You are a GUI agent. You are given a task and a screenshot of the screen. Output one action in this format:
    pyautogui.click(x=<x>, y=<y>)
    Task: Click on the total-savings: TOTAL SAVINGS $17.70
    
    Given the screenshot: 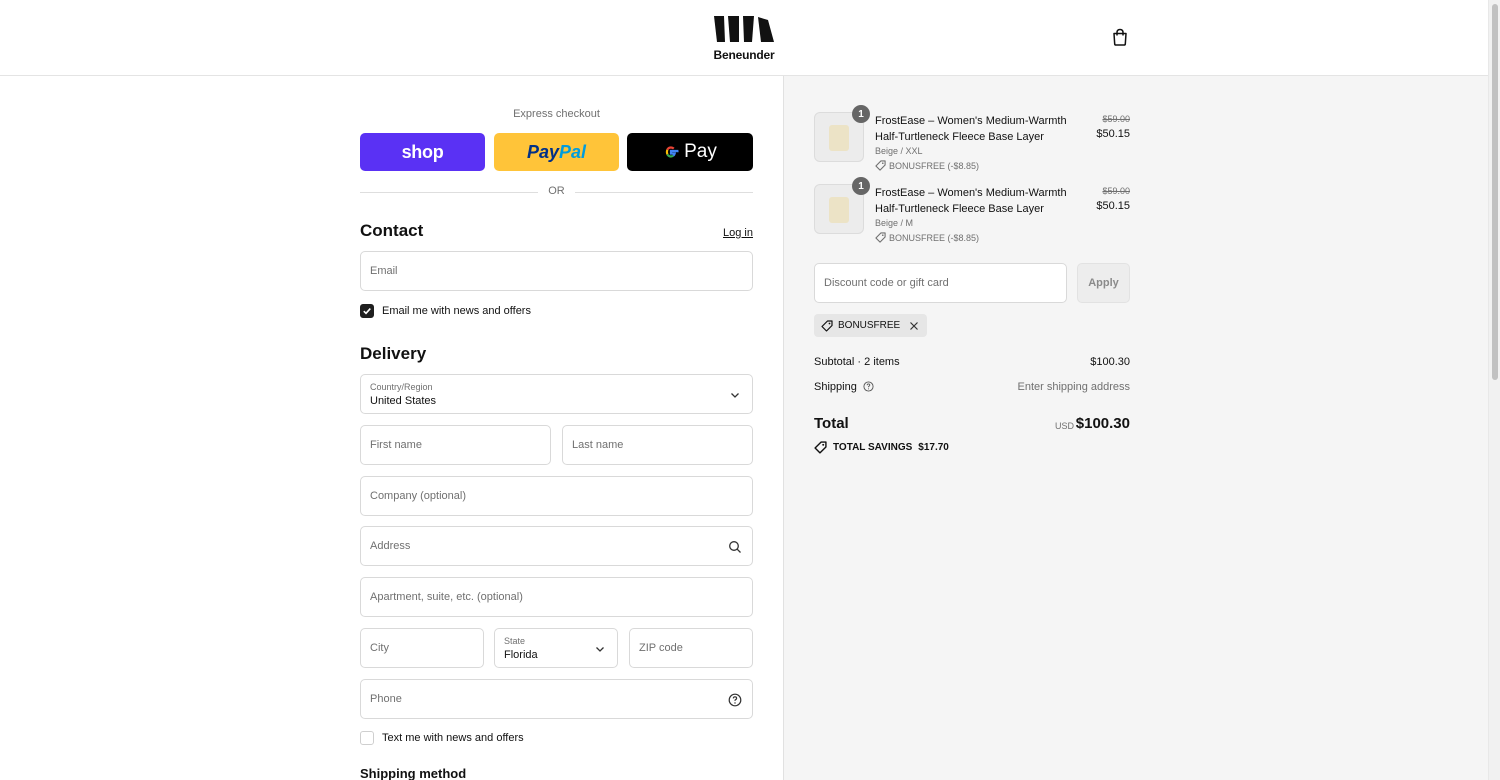 What is the action you would take?
    pyautogui.click(x=881, y=447)
    